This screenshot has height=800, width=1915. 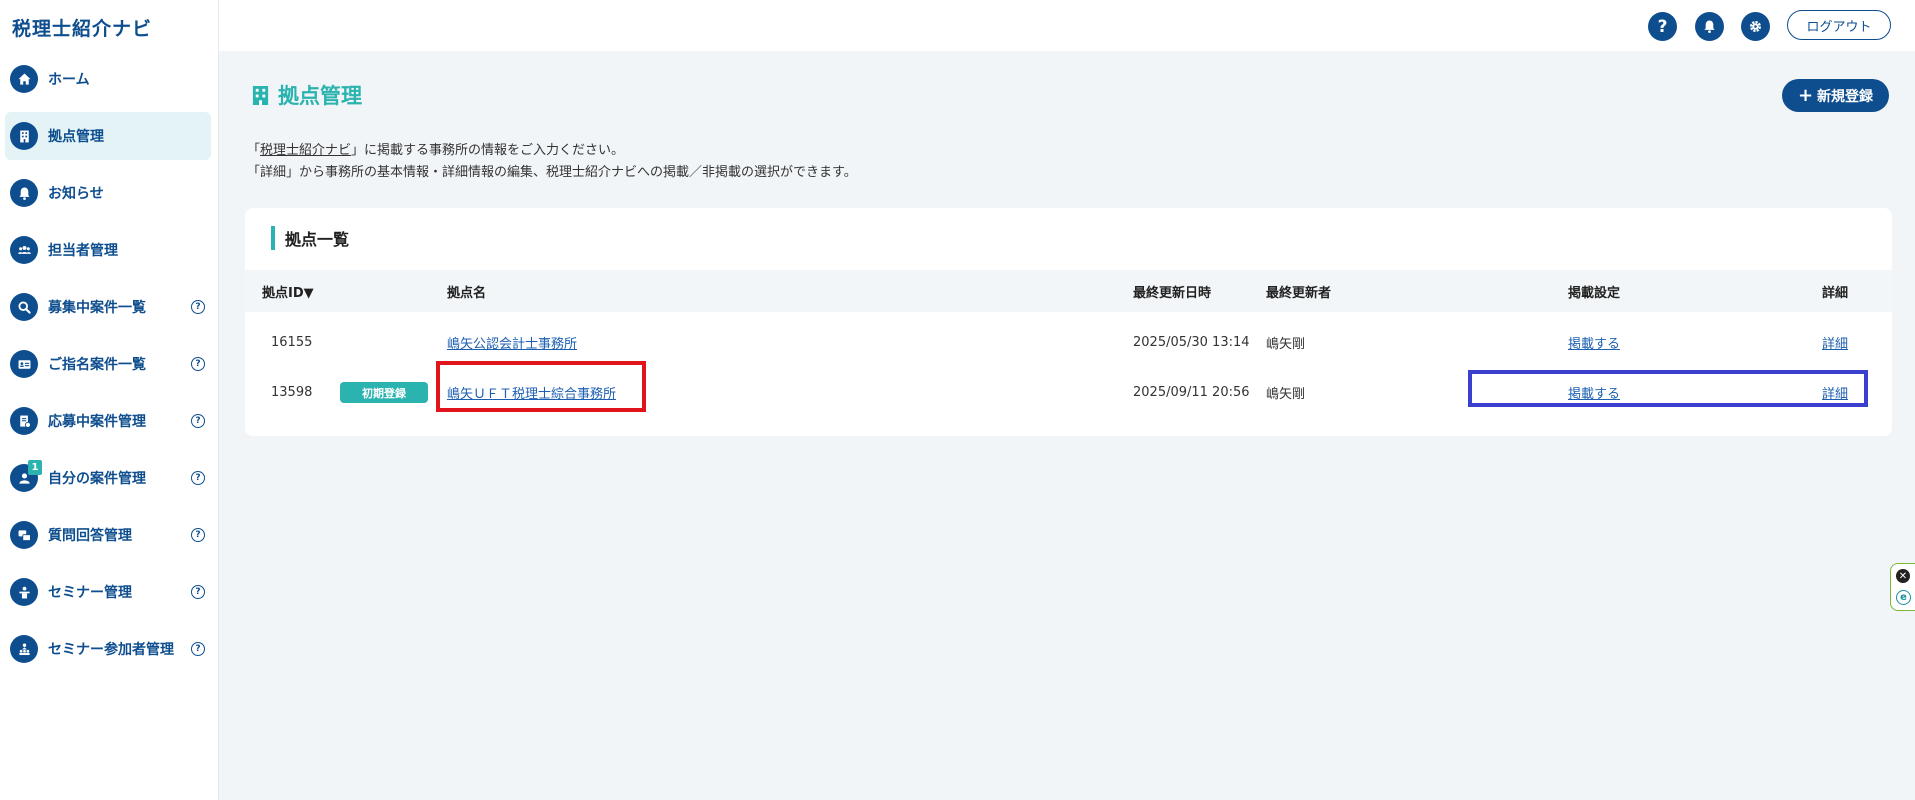 I want to click on sidebar-item-qa: 質問回答管理 ?, so click(x=108, y=535).